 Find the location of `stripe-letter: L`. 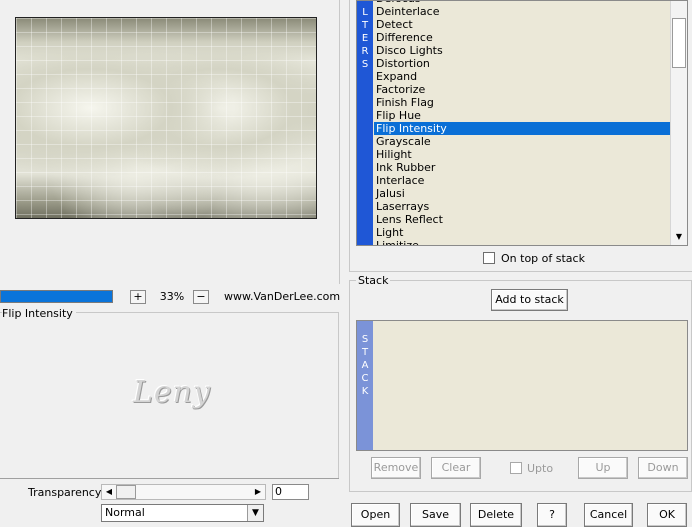

stripe-letter: L is located at coordinates (365, 12).